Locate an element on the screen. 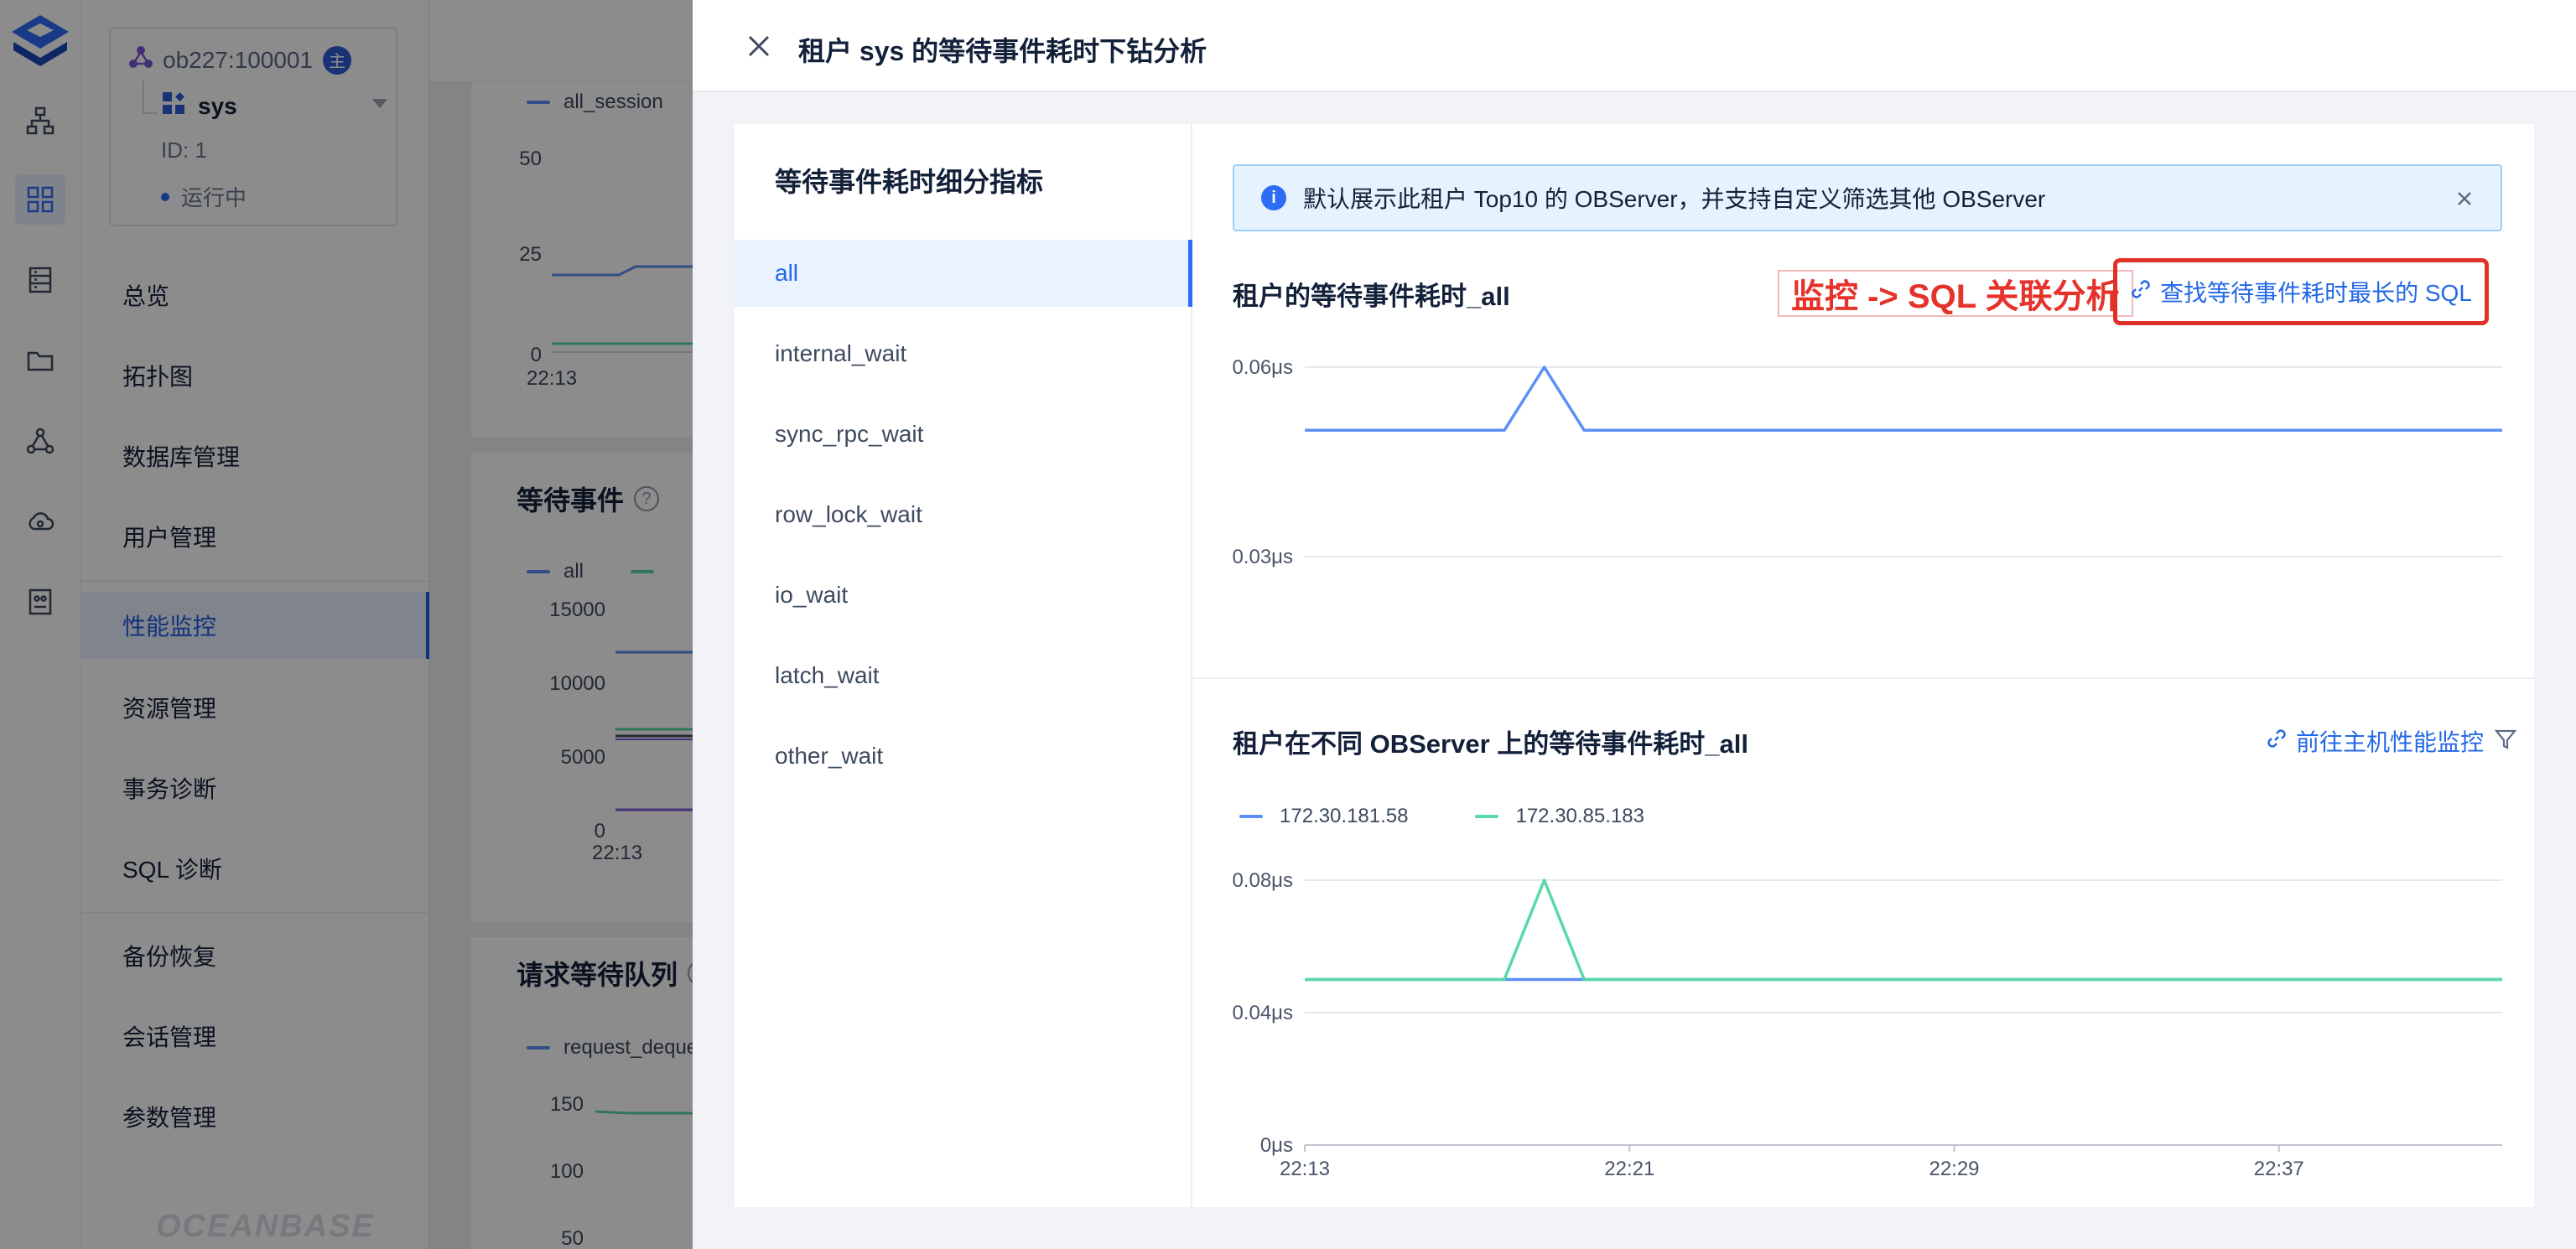 The width and height of the screenshot is (2576, 1249). host-monitoring-label: 前往主机性能监控 is located at coordinates (2390, 742).